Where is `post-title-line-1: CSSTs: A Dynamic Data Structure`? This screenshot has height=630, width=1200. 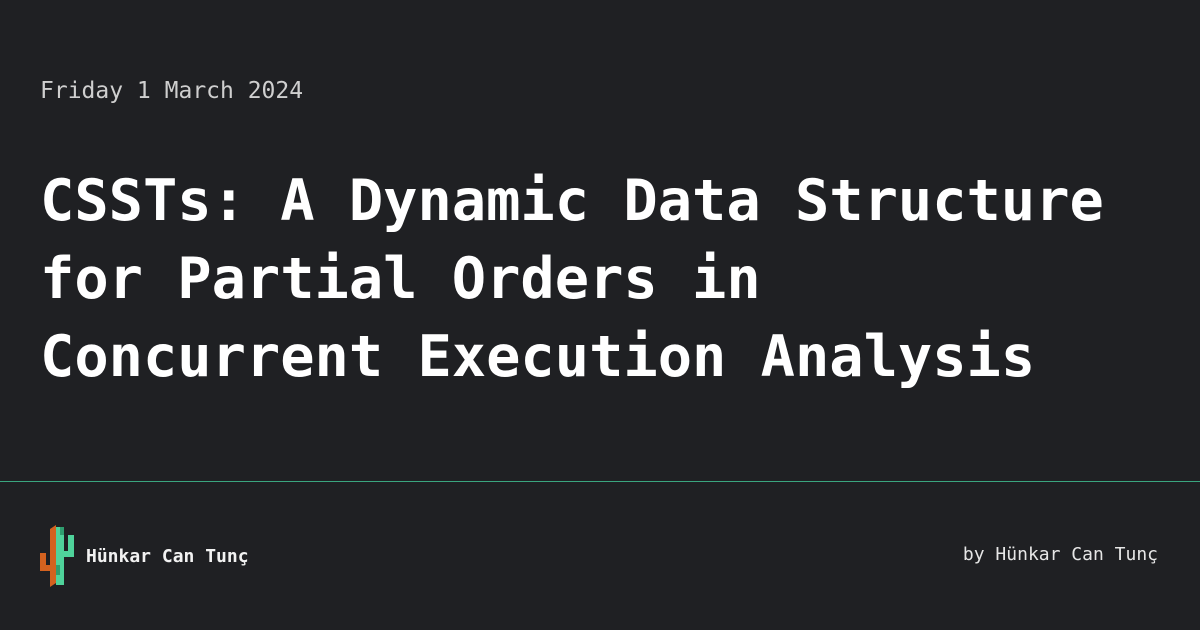
post-title-line-1: CSSTs: A Dynamic Data Structure is located at coordinates (572, 201).